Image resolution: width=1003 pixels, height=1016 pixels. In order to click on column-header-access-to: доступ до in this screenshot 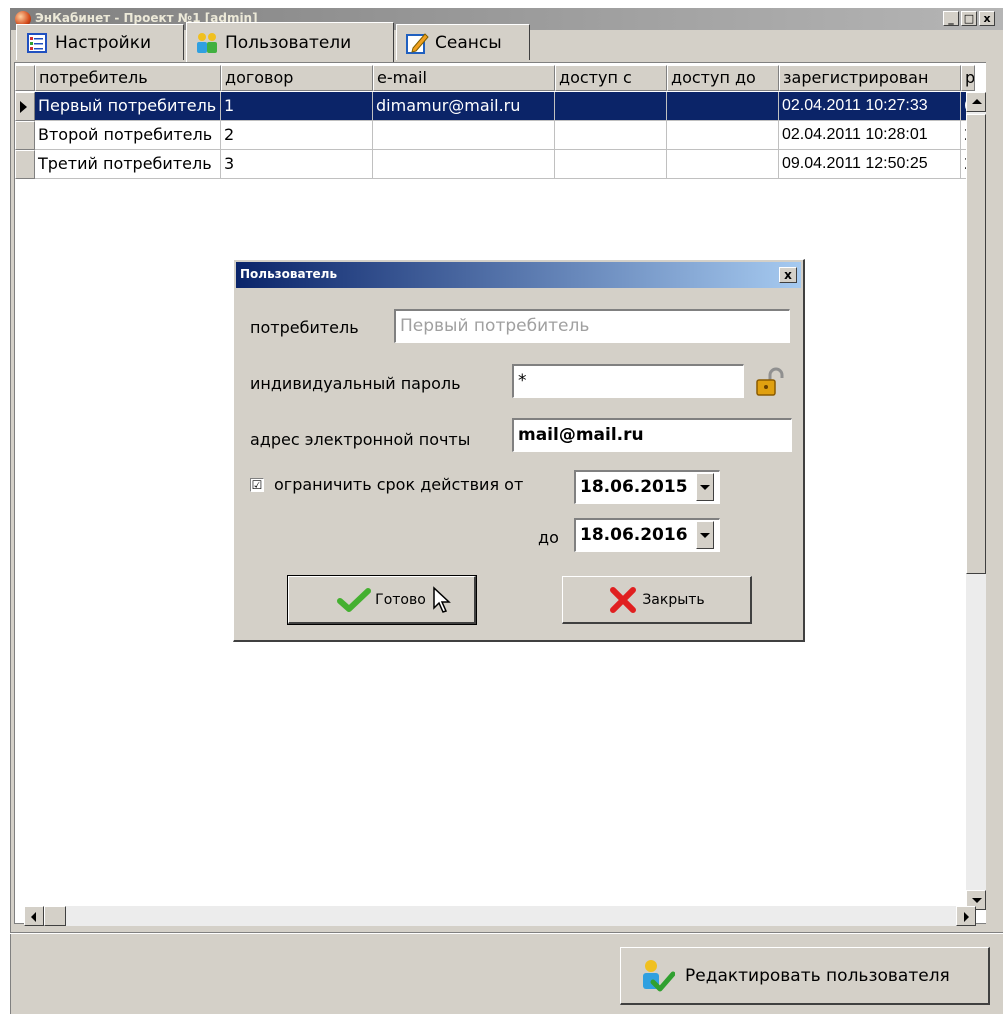, I will do `click(723, 78)`.